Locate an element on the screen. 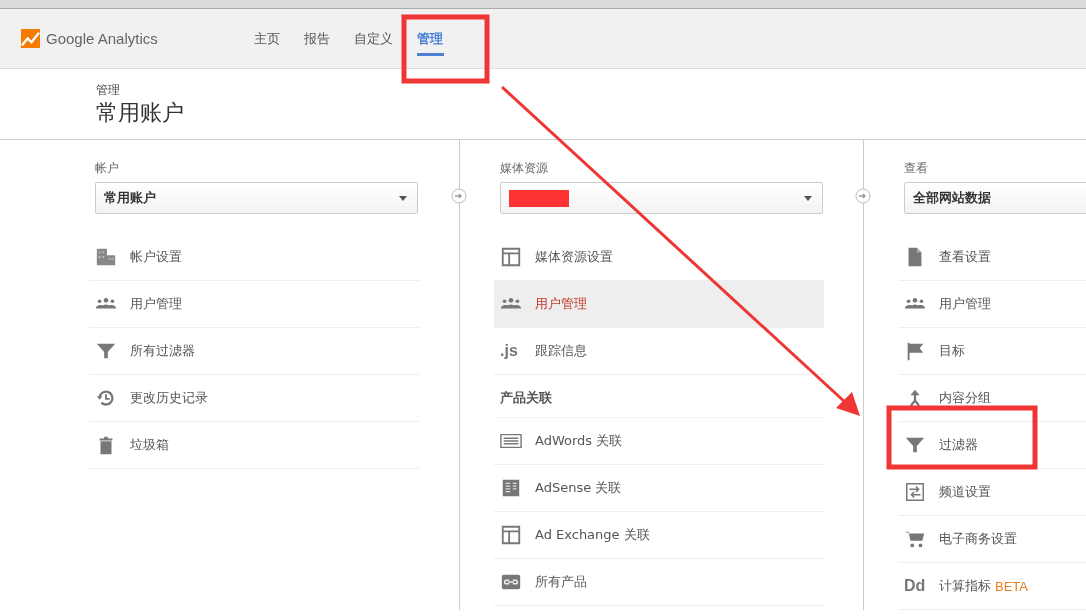 This screenshot has width=1086, height=616. menu-item: 查看设置 is located at coordinates (992, 257).